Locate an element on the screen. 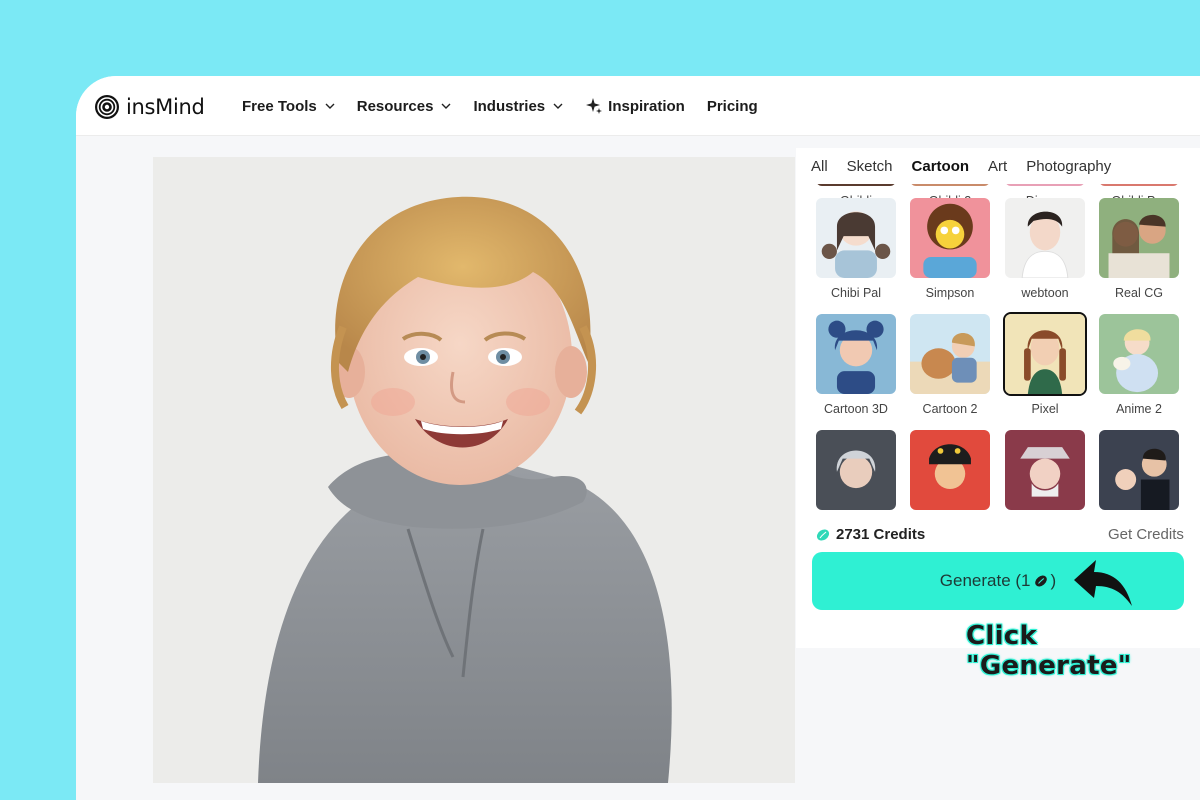  menu-pricing: Pricing is located at coordinates (732, 106).